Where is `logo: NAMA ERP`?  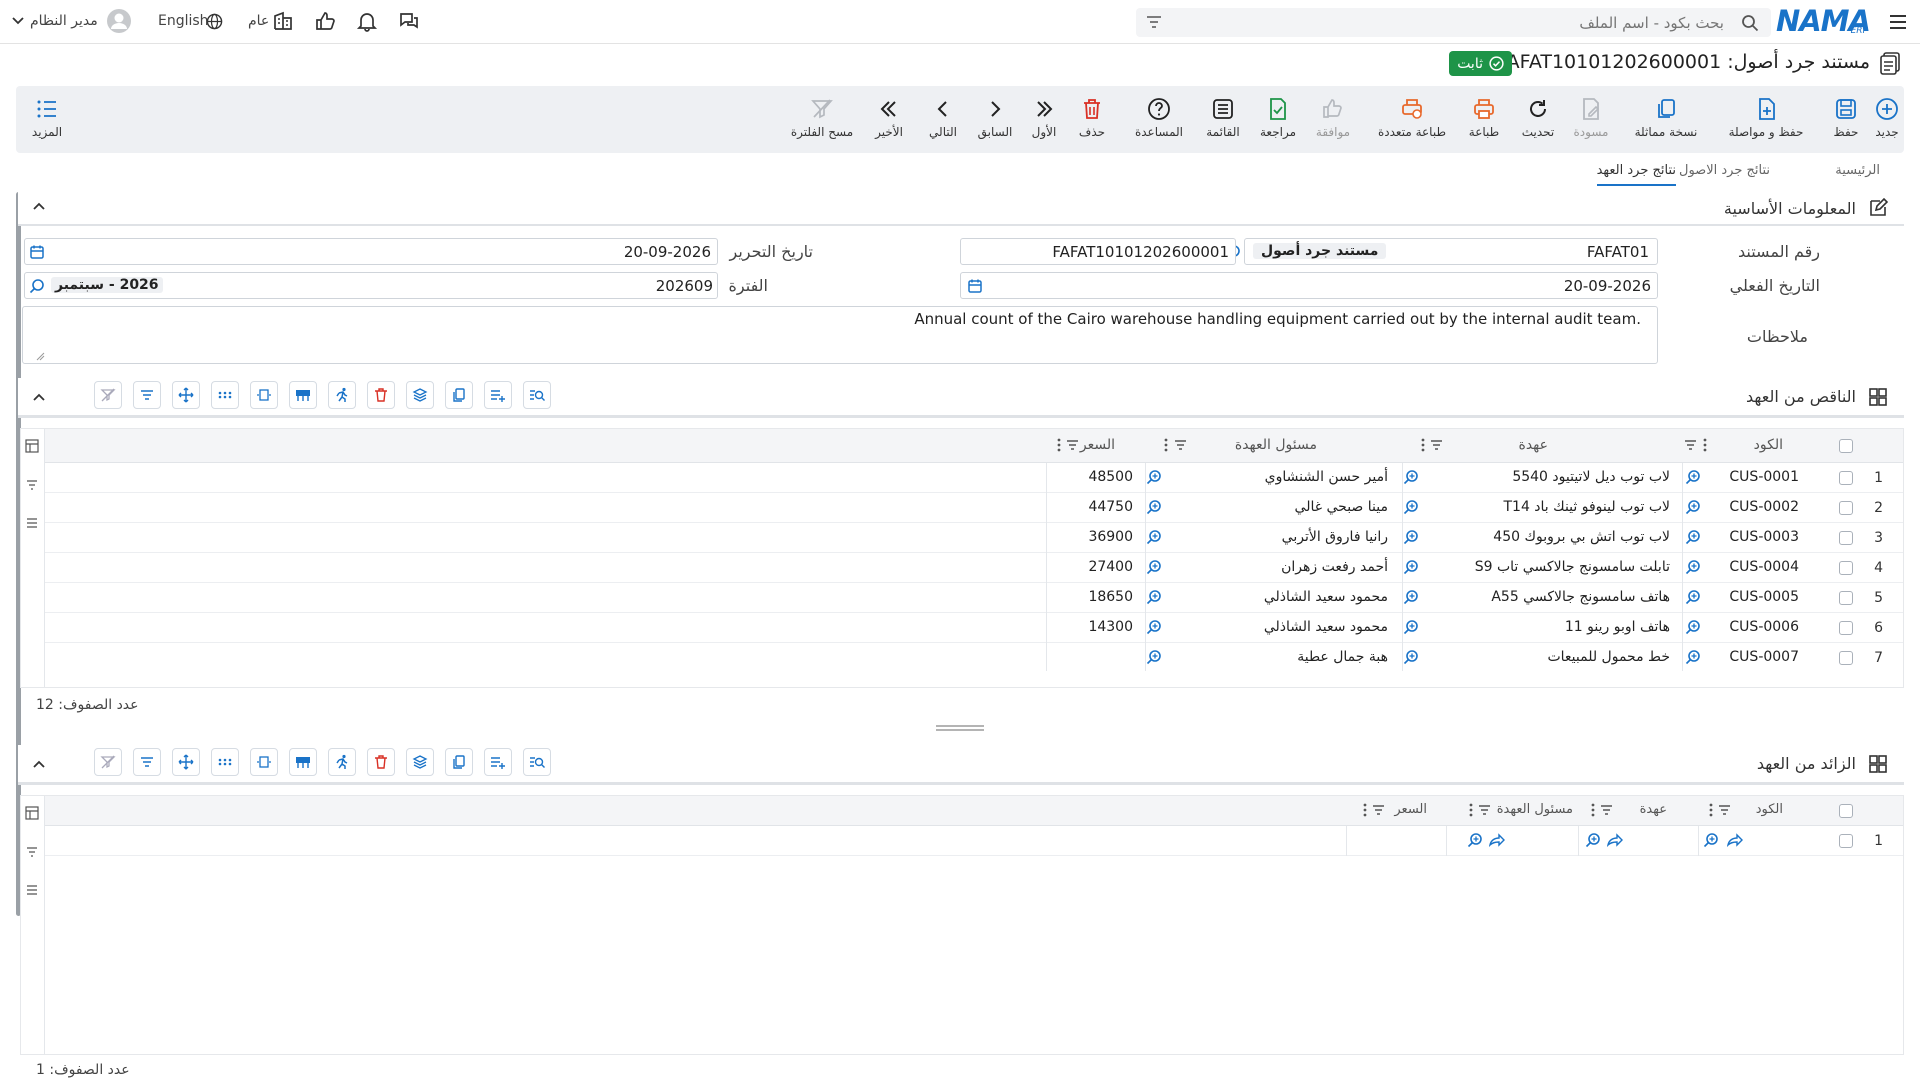
logo: NAMA ERP is located at coordinates (1823, 21).